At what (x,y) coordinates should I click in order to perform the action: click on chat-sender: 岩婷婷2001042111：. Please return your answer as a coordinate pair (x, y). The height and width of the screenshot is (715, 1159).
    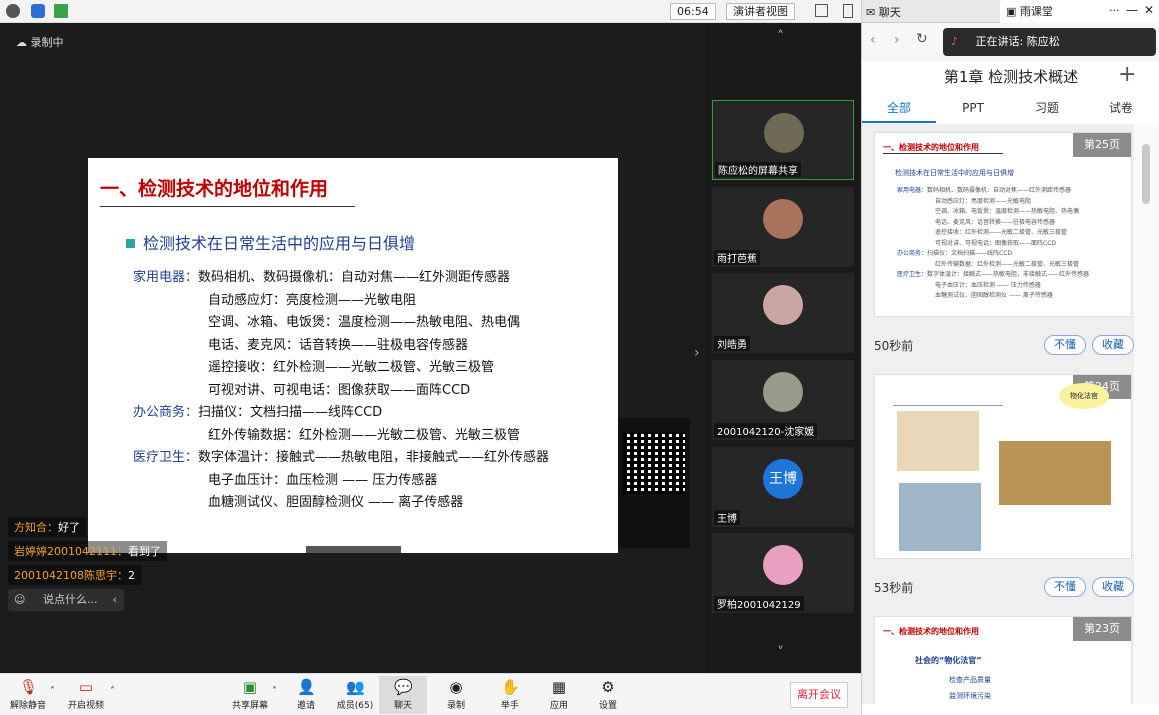
    Looking at the image, I should click on (71, 551).